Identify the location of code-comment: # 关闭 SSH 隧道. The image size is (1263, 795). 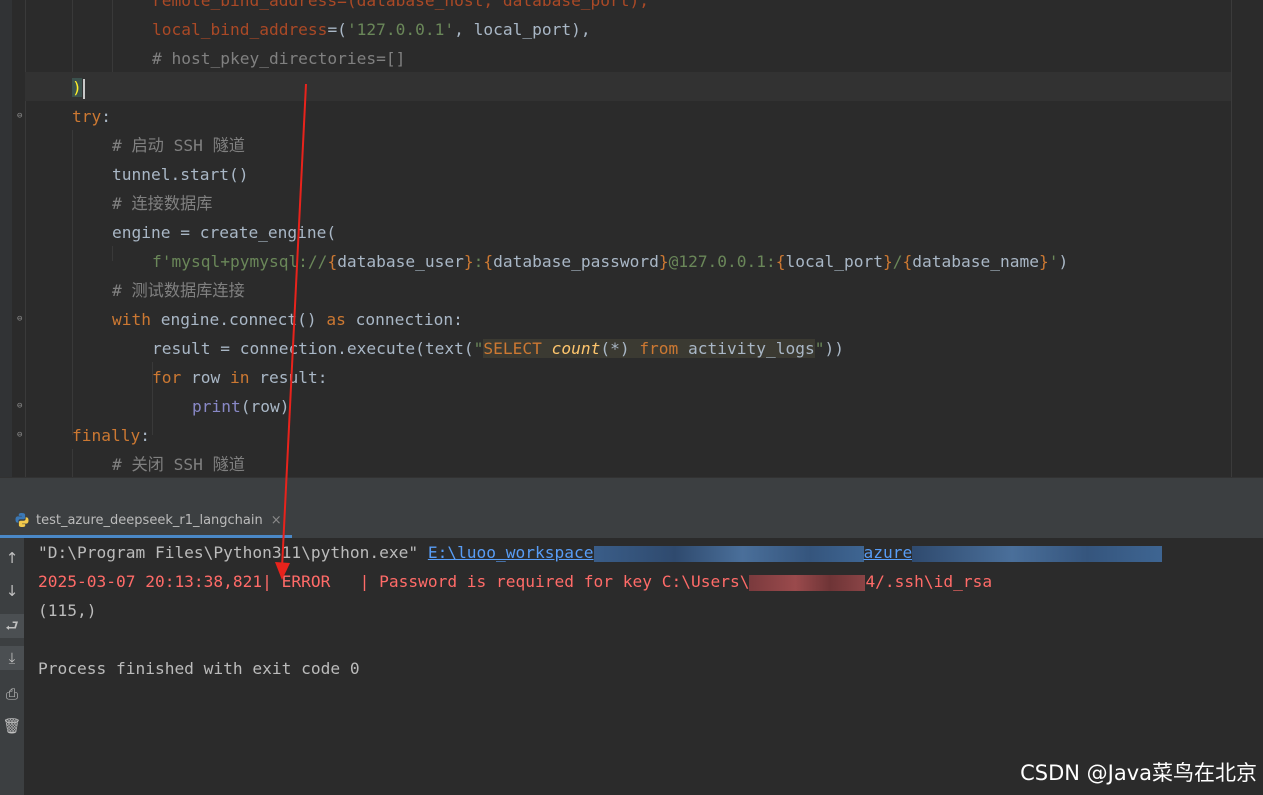
(178, 464).